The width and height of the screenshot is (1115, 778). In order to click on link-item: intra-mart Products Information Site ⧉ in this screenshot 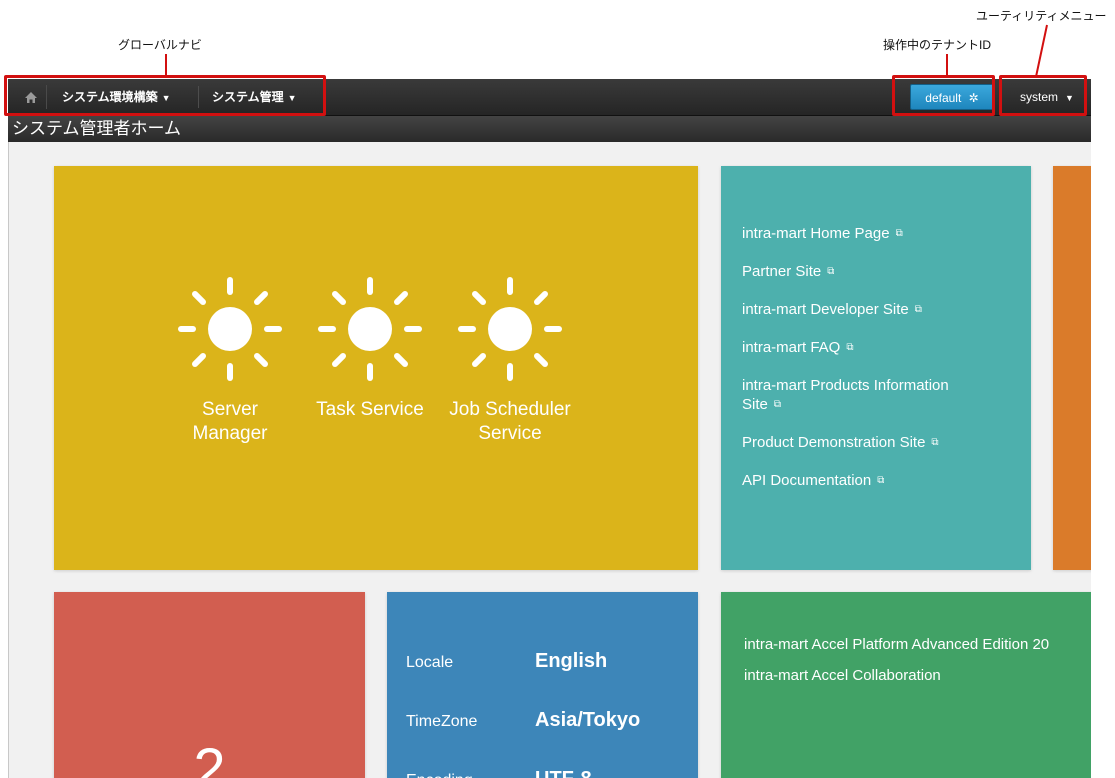, I will do `click(882, 395)`.